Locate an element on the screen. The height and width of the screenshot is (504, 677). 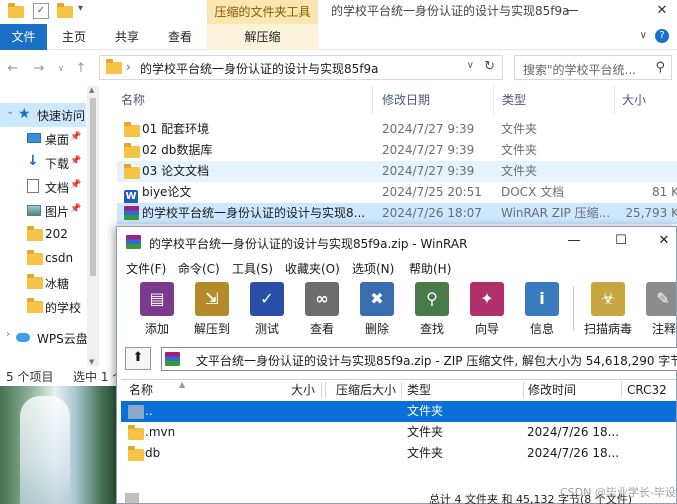
comment-button: ✎ 注释 is located at coordinates (657, 310).